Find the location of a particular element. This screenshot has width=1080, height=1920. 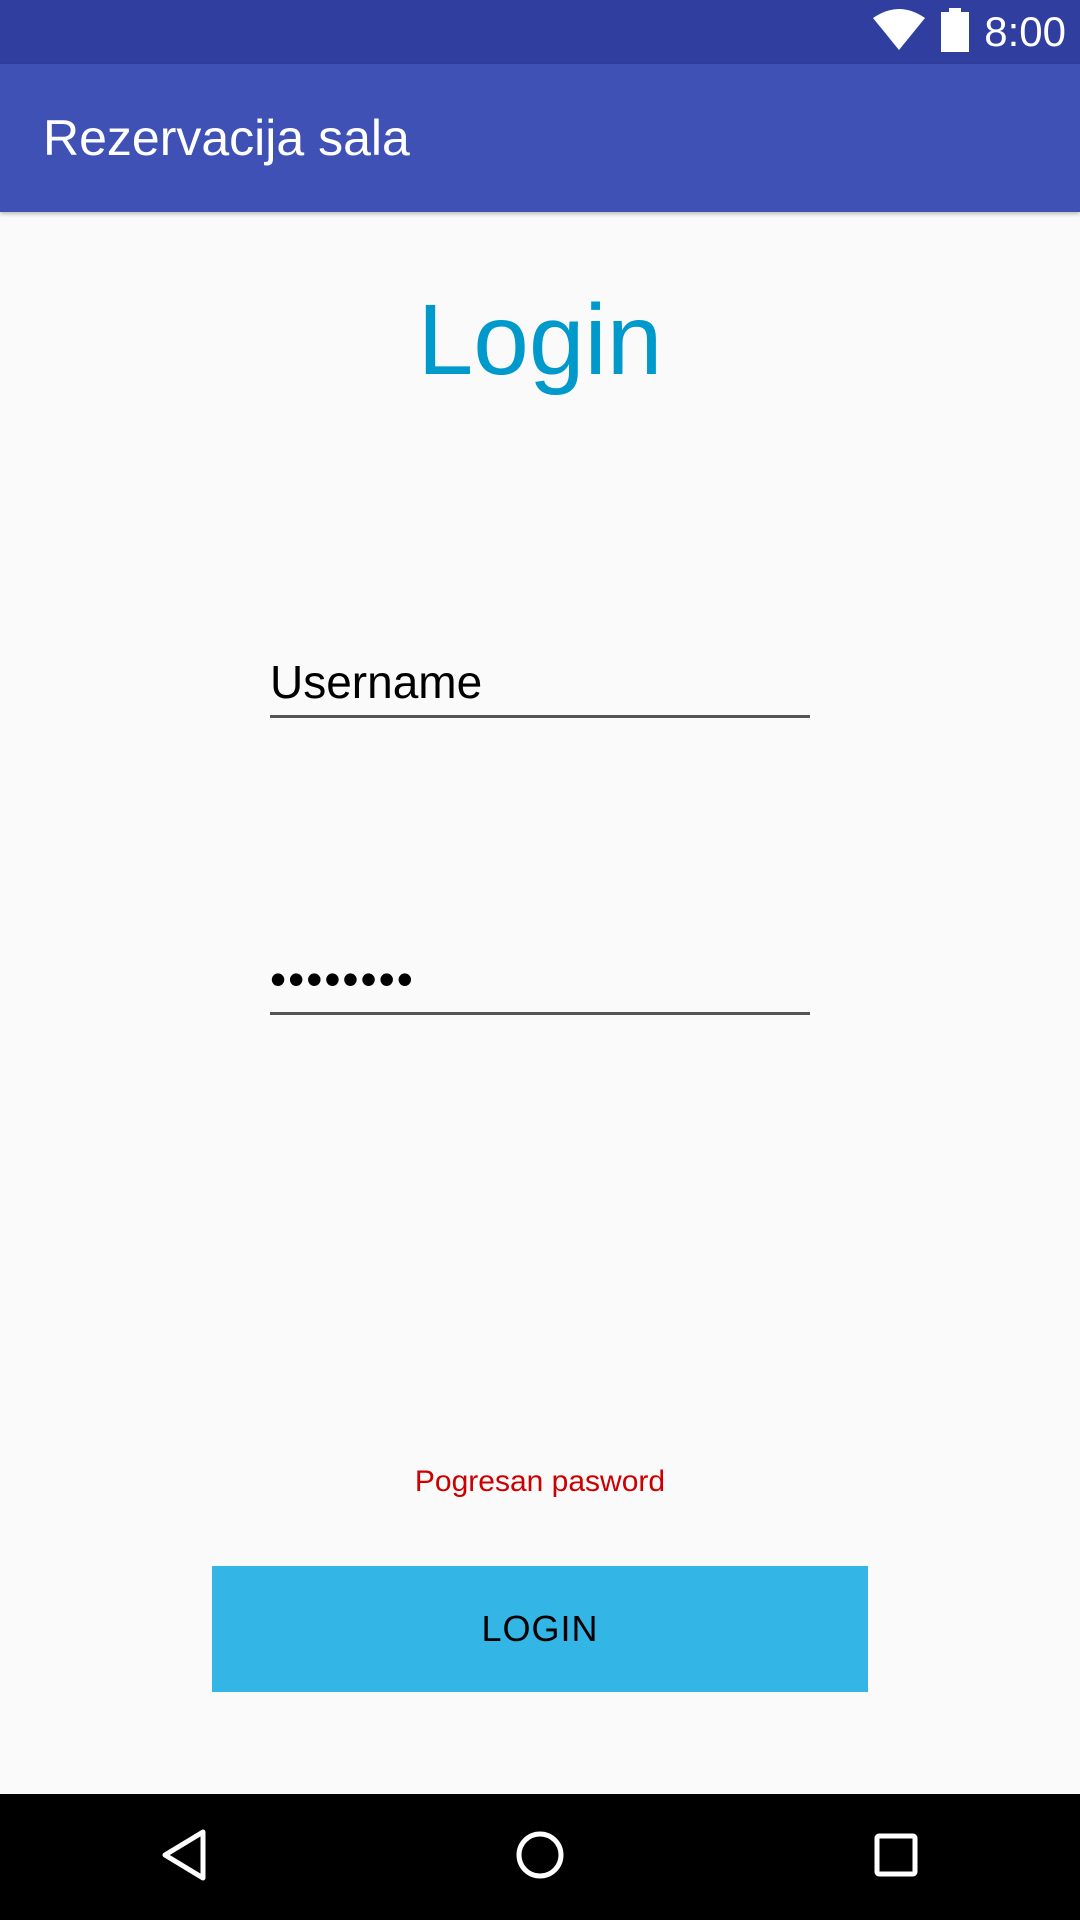

recents-icon is located at coordinates (896, 1857).